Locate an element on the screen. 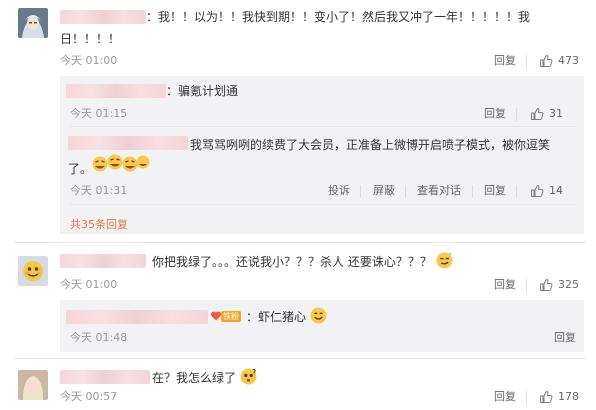  like-button: 14 is located at coordinates (546, 191).